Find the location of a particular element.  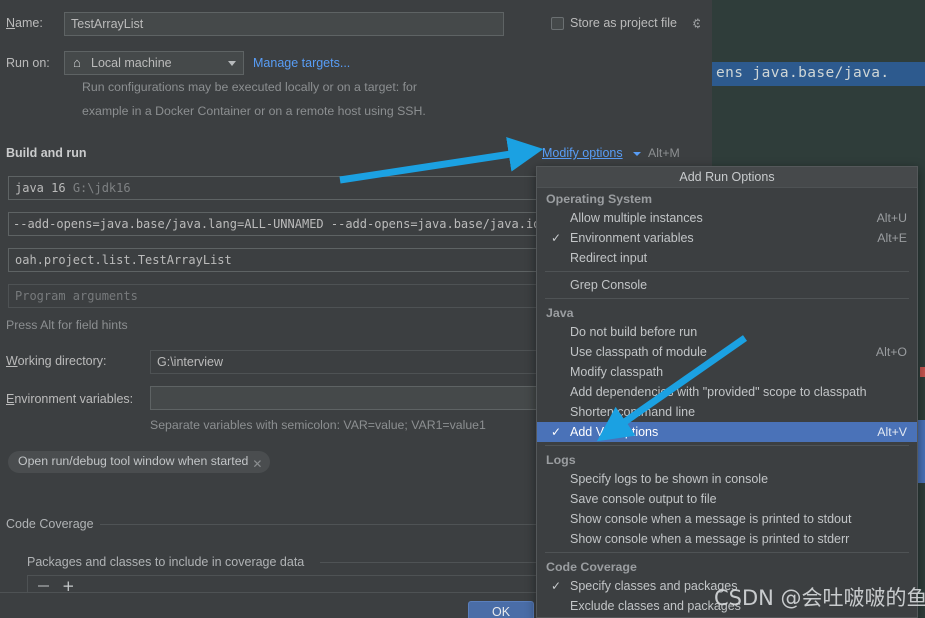

open-tool-window-chip-label: Open run/debug tool window when started is located at coordinates (133, 461).